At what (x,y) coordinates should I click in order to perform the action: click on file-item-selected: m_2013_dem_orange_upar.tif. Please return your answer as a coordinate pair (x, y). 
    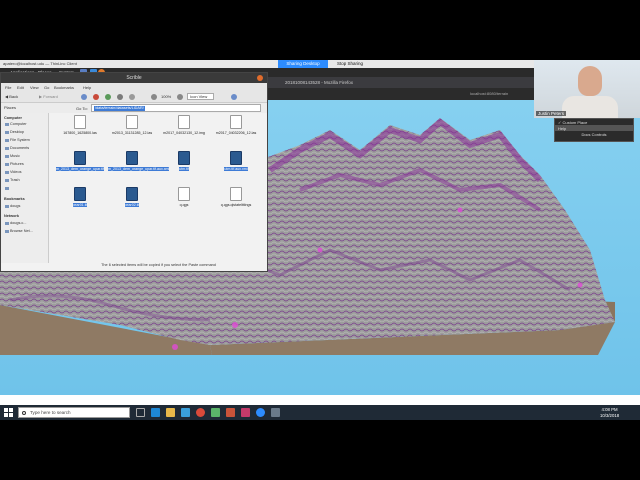
    Looking at the image, I should click on (80, 166).